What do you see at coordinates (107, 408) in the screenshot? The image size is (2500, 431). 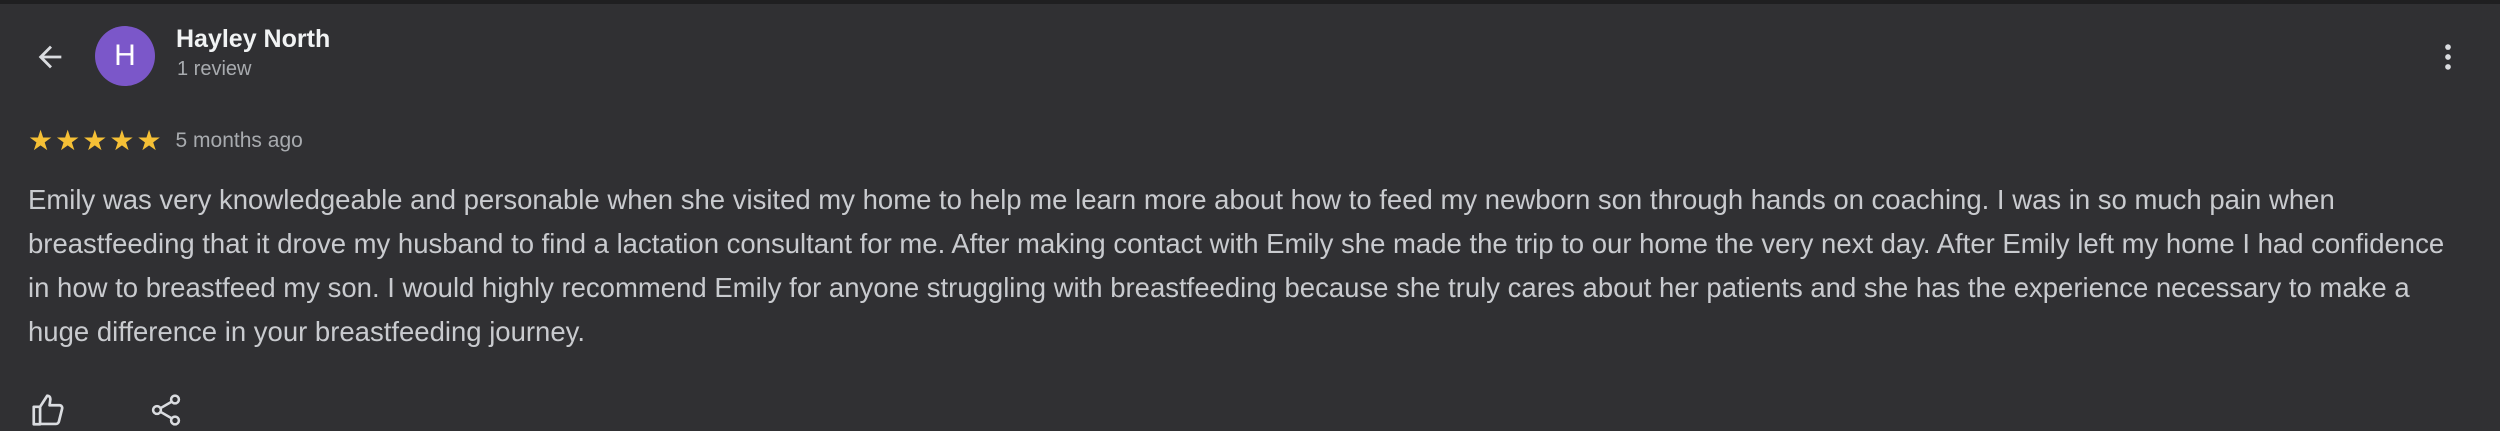 I see `review-actions` at bounding box center [107, 408].